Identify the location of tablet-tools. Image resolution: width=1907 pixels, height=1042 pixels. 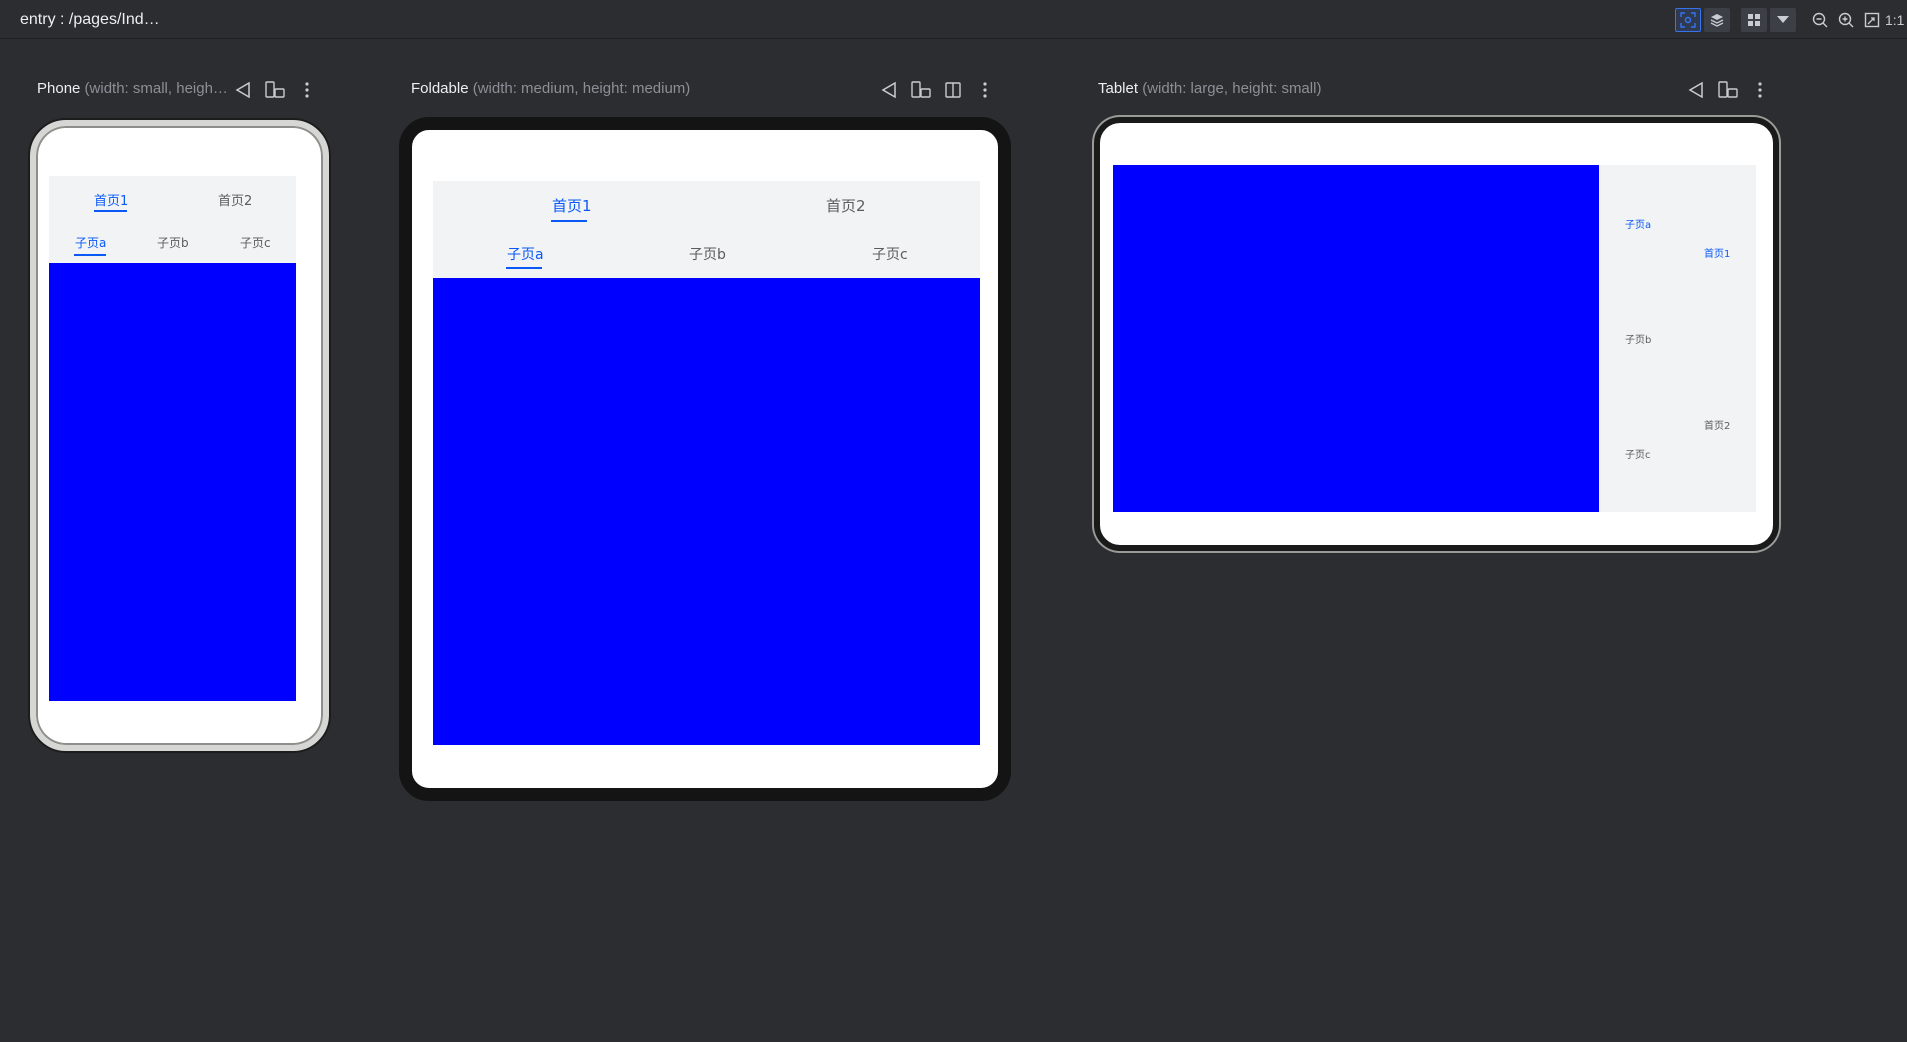
(1728, 90).